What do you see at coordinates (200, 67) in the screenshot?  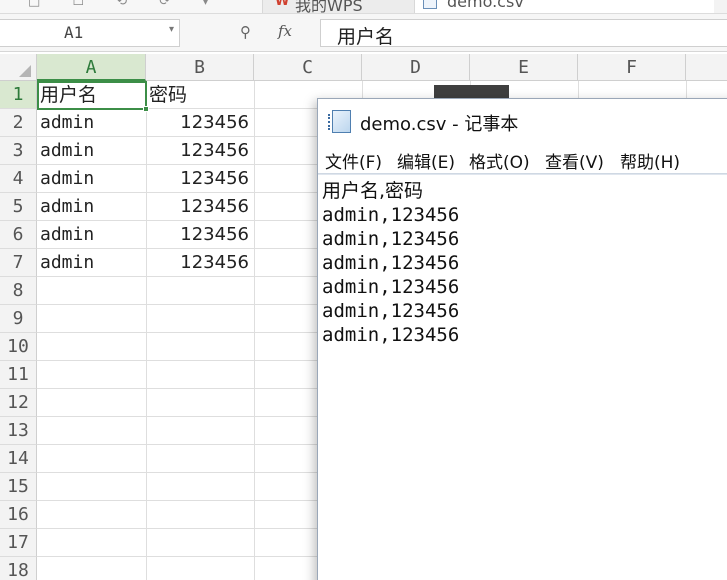 I see `column-header-b: B` at bounding box center [200, 67].